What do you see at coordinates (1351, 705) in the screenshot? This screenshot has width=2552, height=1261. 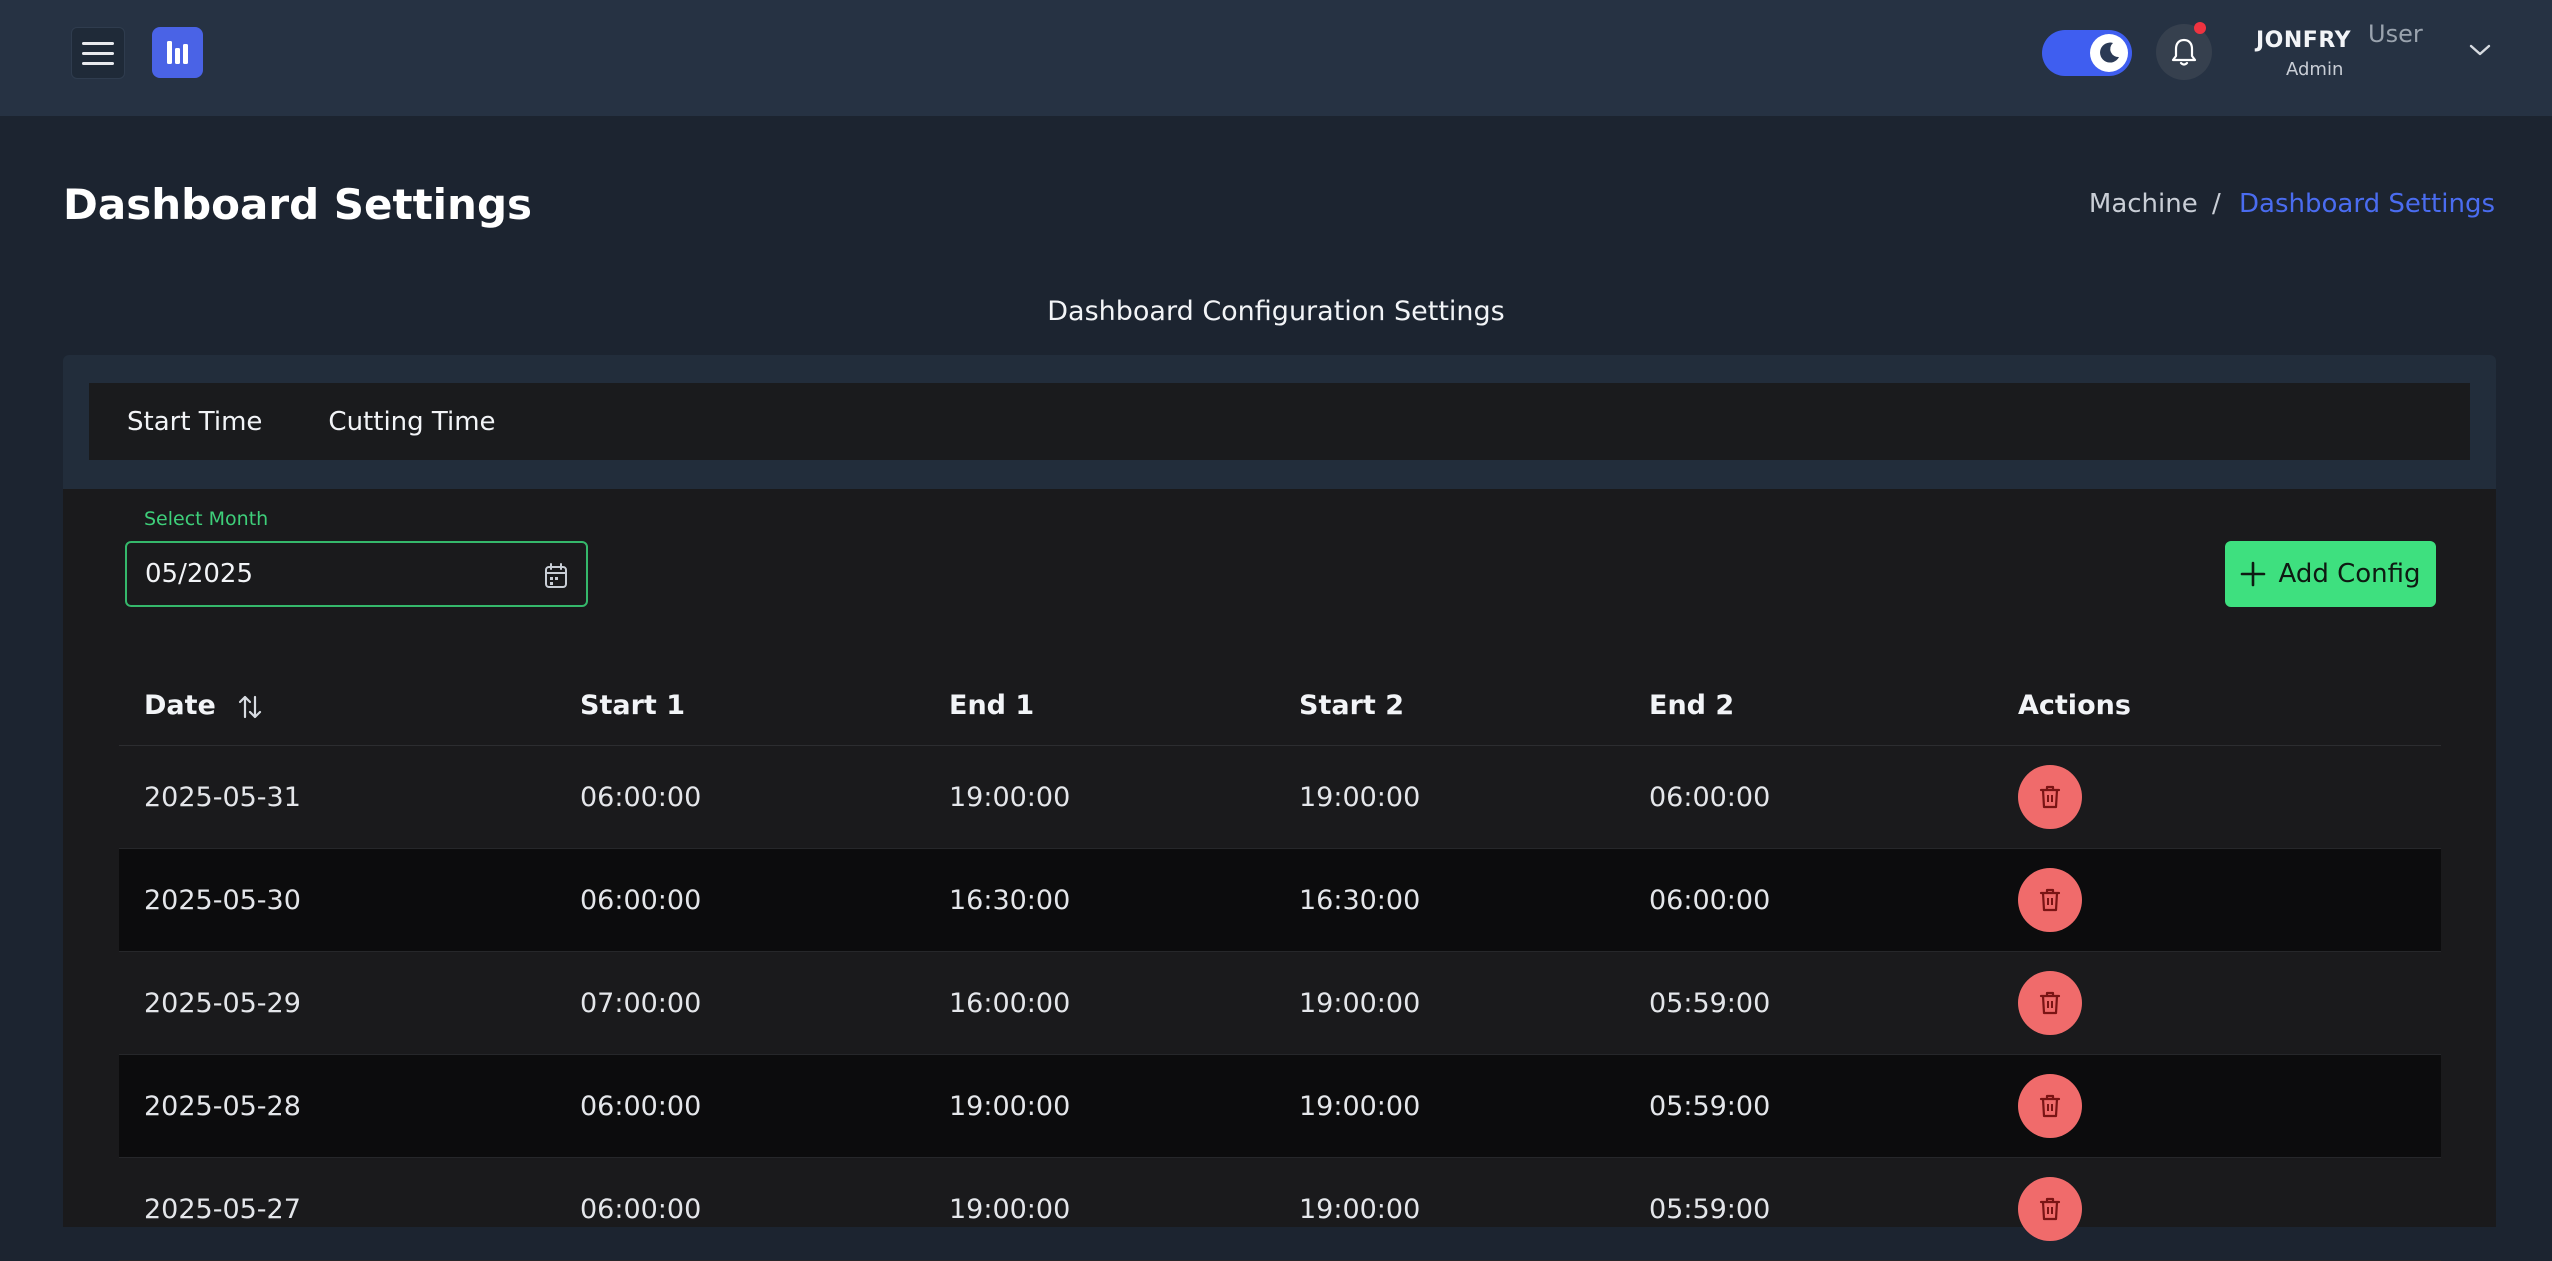 I see `column-header-start2: Start 2` at bounding box center [1351, 705].